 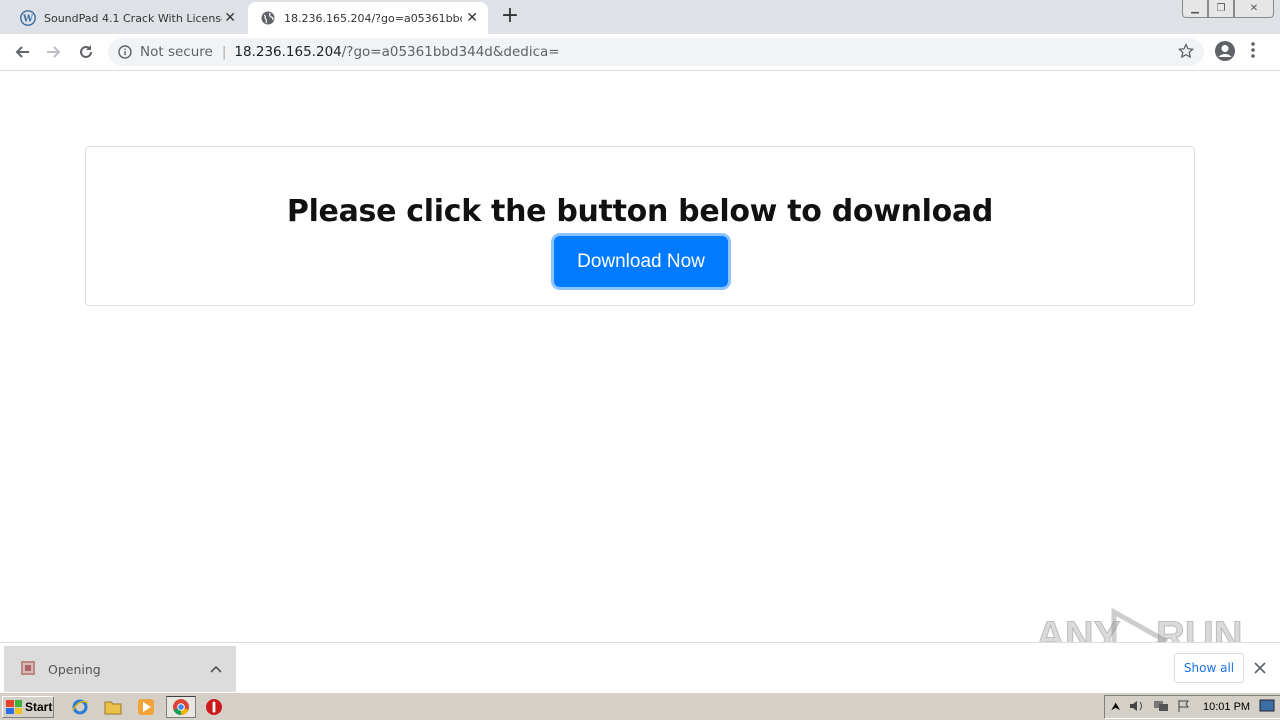 What do you see at coordinates (14, 707) in the screenshot?
I see `windows-logo-icon` at bounding box center [14, 707].